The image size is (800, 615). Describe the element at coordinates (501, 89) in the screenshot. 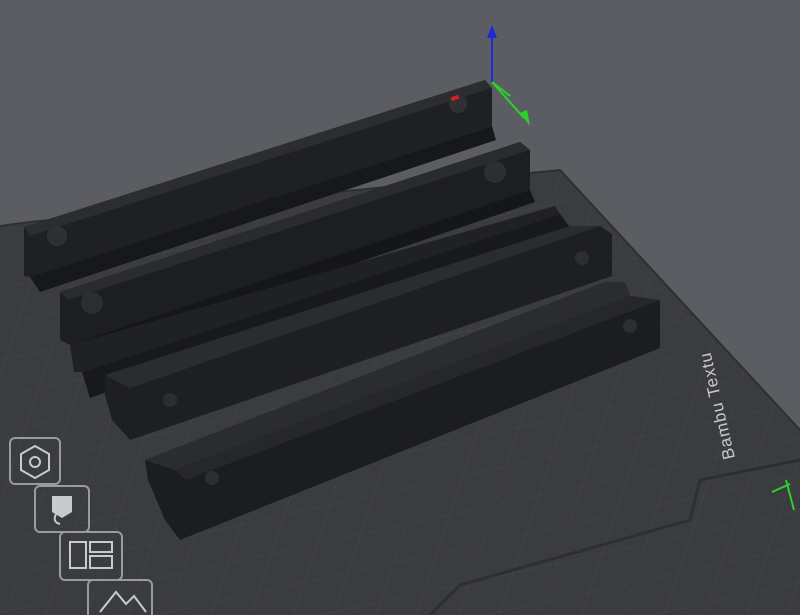

I see `x-axis` at that location.